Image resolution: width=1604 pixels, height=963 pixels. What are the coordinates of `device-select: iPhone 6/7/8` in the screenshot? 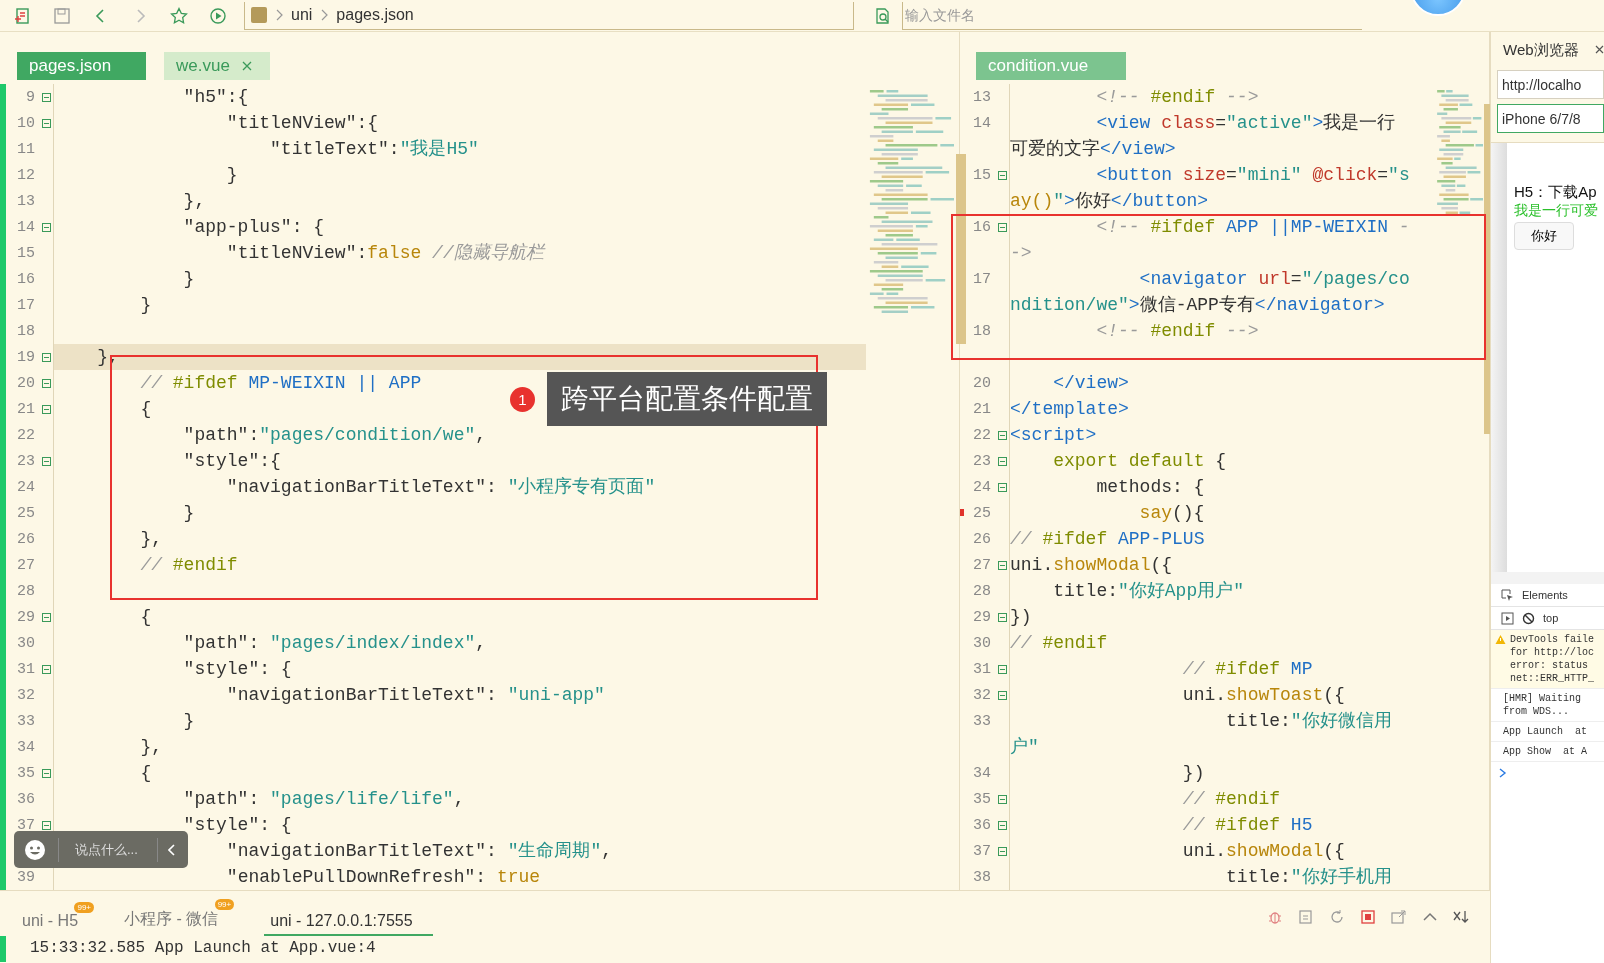 It's located at (1550, 118).